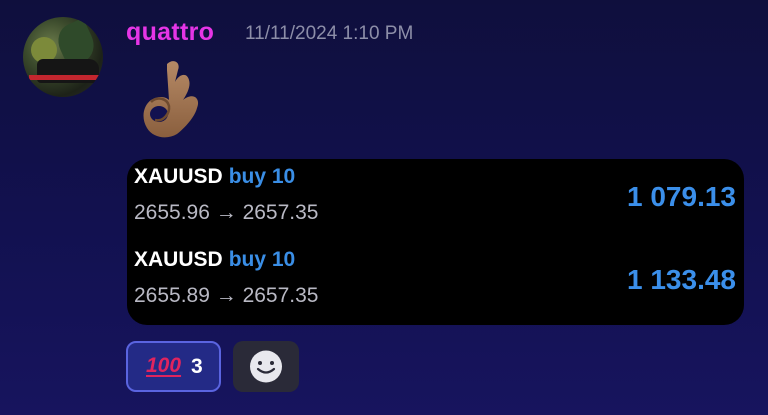 This screenshot has height=415, width=768. Describe the element at coordinates (226, 212) in the screenshot. I see `trade-prices: 2655.96 → 2657.35` at that location.